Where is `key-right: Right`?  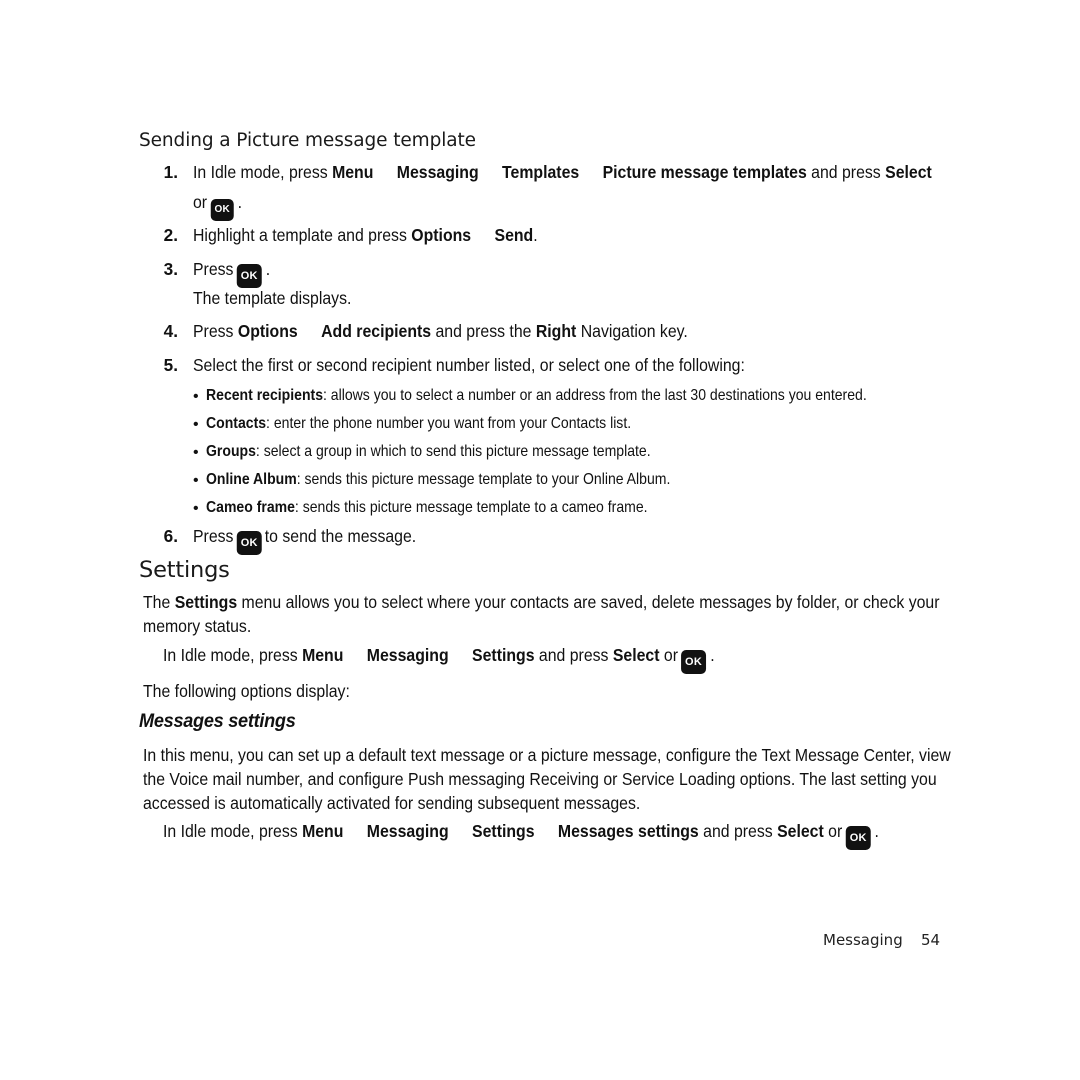
key-right: Right is located at coordinates (556, 331).